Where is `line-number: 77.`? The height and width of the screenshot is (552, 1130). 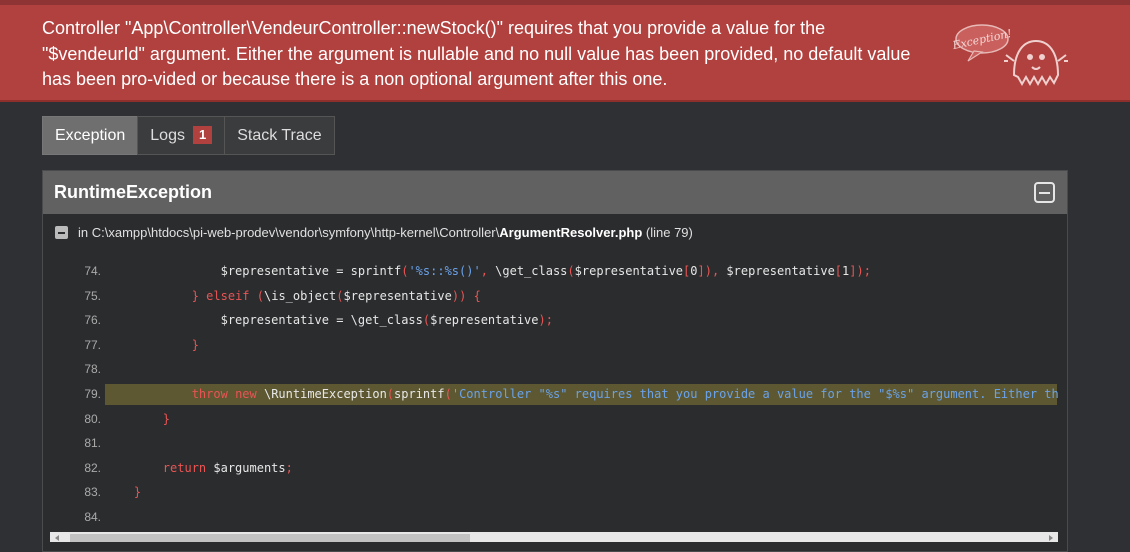
line-number: 77. is located at coordinates (92, 344).